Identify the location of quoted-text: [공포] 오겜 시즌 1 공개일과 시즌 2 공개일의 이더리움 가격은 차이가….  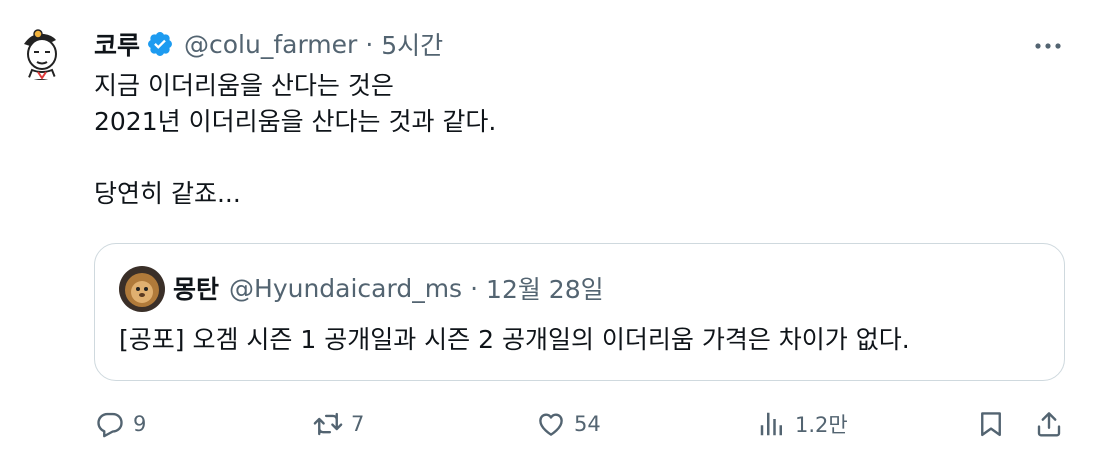
(514, 339).